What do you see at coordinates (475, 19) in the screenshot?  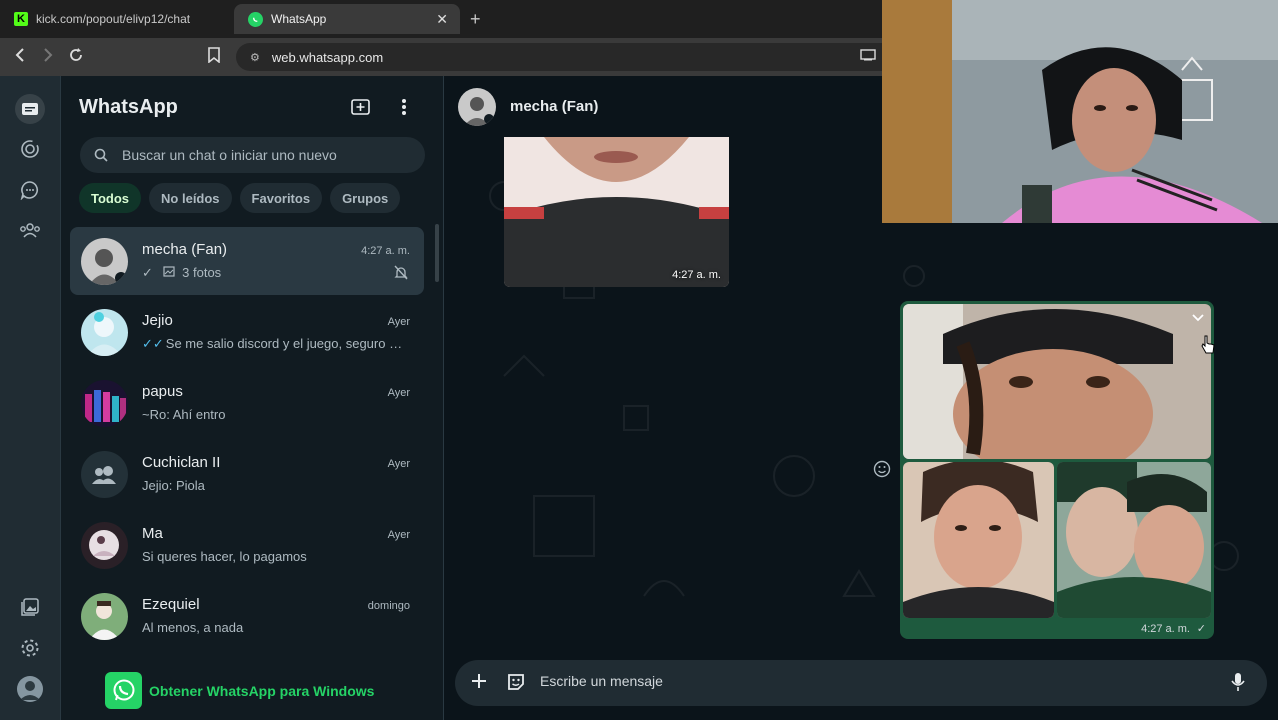 I see `new-tab-button: +` at bounding box center [475, 19].